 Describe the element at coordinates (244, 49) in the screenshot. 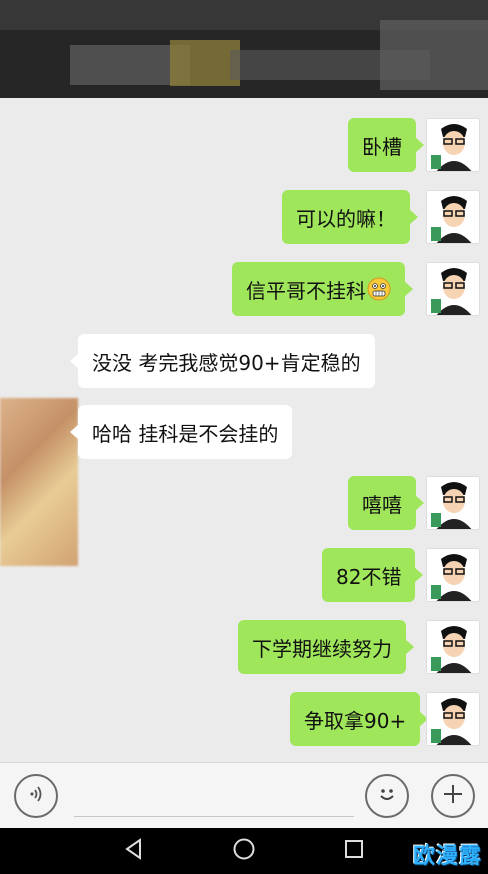

I see `redacted-header` at that location.